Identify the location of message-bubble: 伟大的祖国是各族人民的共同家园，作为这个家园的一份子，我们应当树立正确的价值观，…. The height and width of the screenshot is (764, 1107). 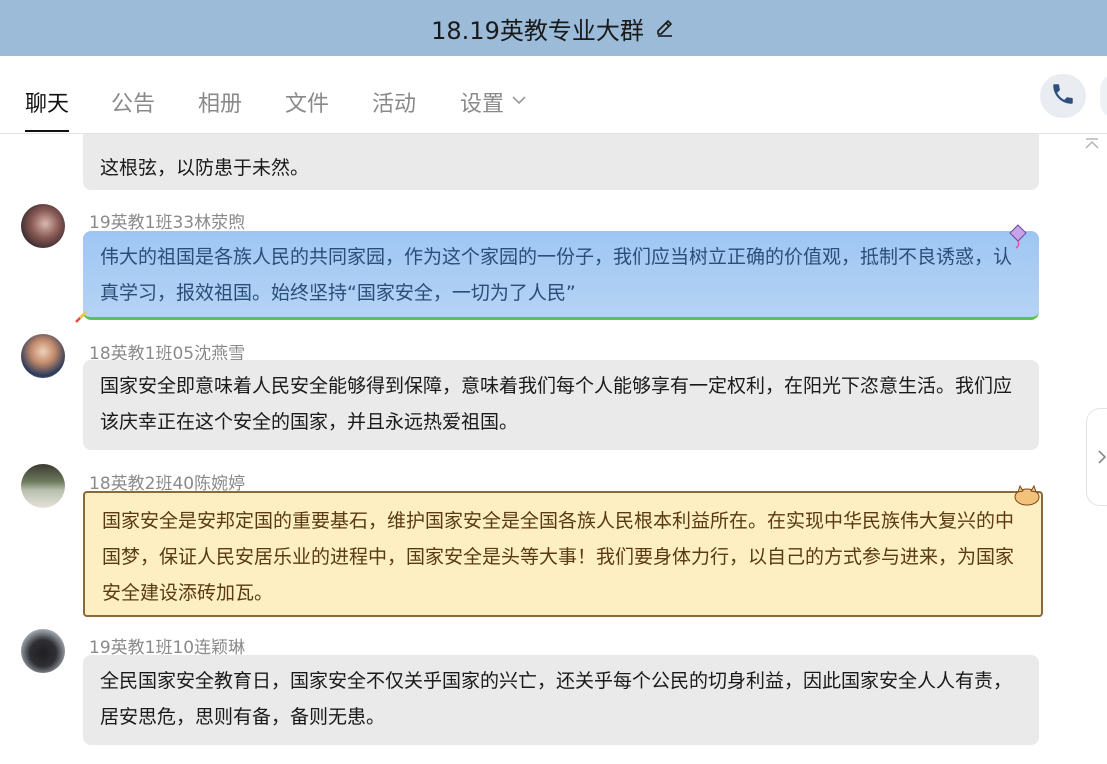
(561, 275).